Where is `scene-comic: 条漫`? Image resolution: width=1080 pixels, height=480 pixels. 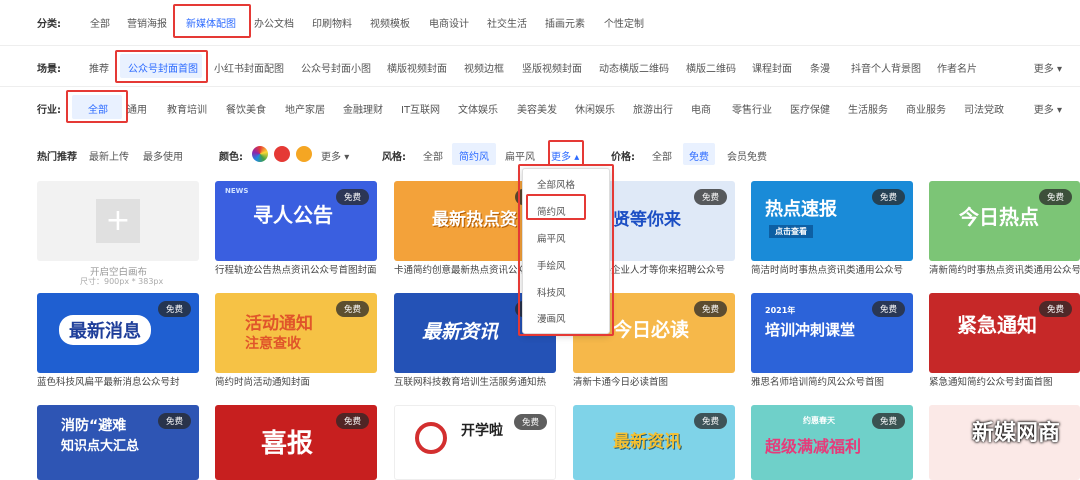 scene-comic: 条漫 is located at coordinates (820, 67).